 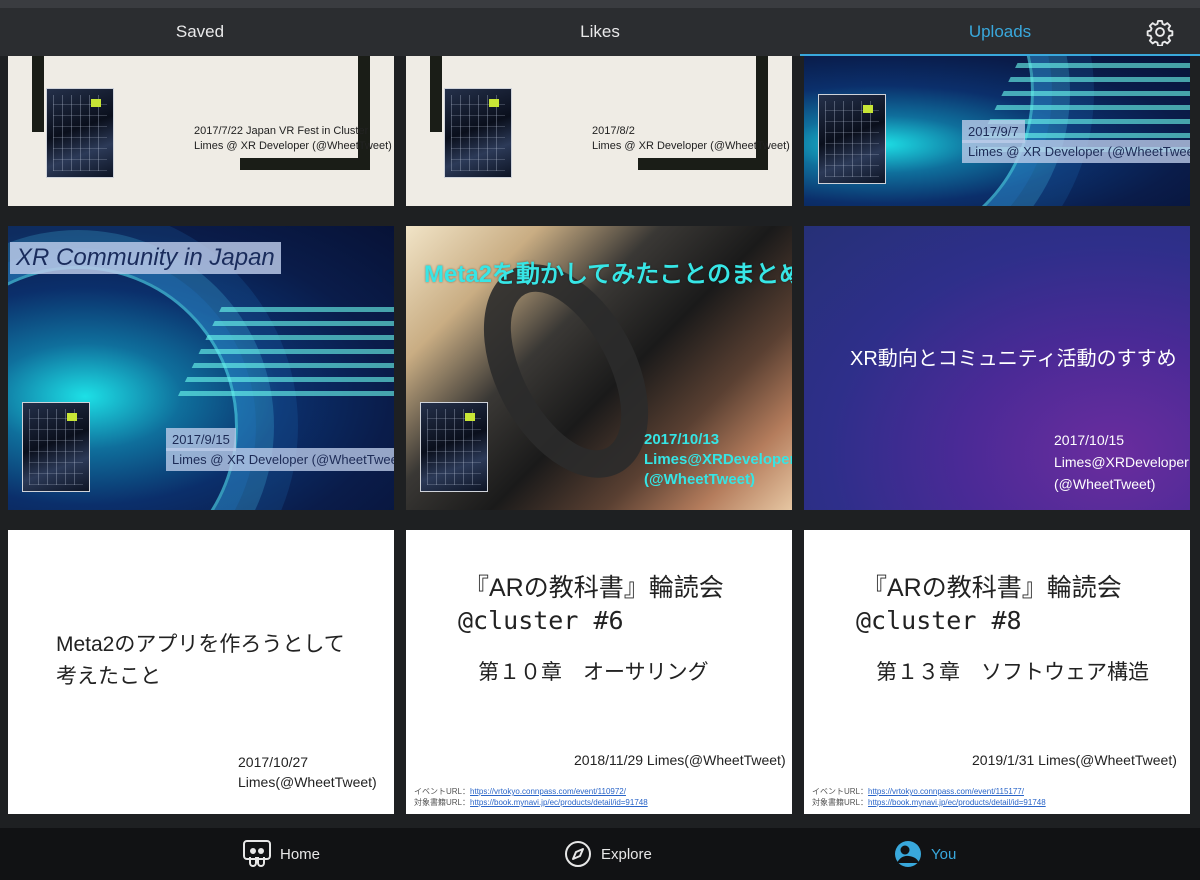 I want to click on nav-home: Home, so click(x=281, y=854).